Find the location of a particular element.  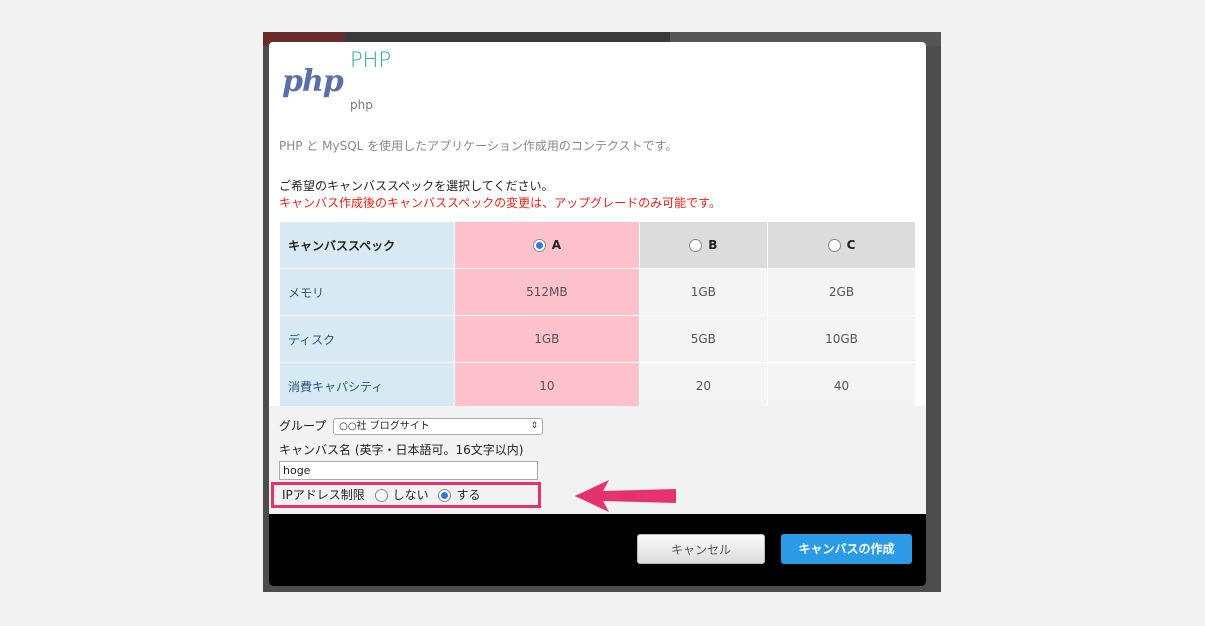

spec-row-memory: メモリ 512MB 1GB 2GB is located at coordinates (597, 292).